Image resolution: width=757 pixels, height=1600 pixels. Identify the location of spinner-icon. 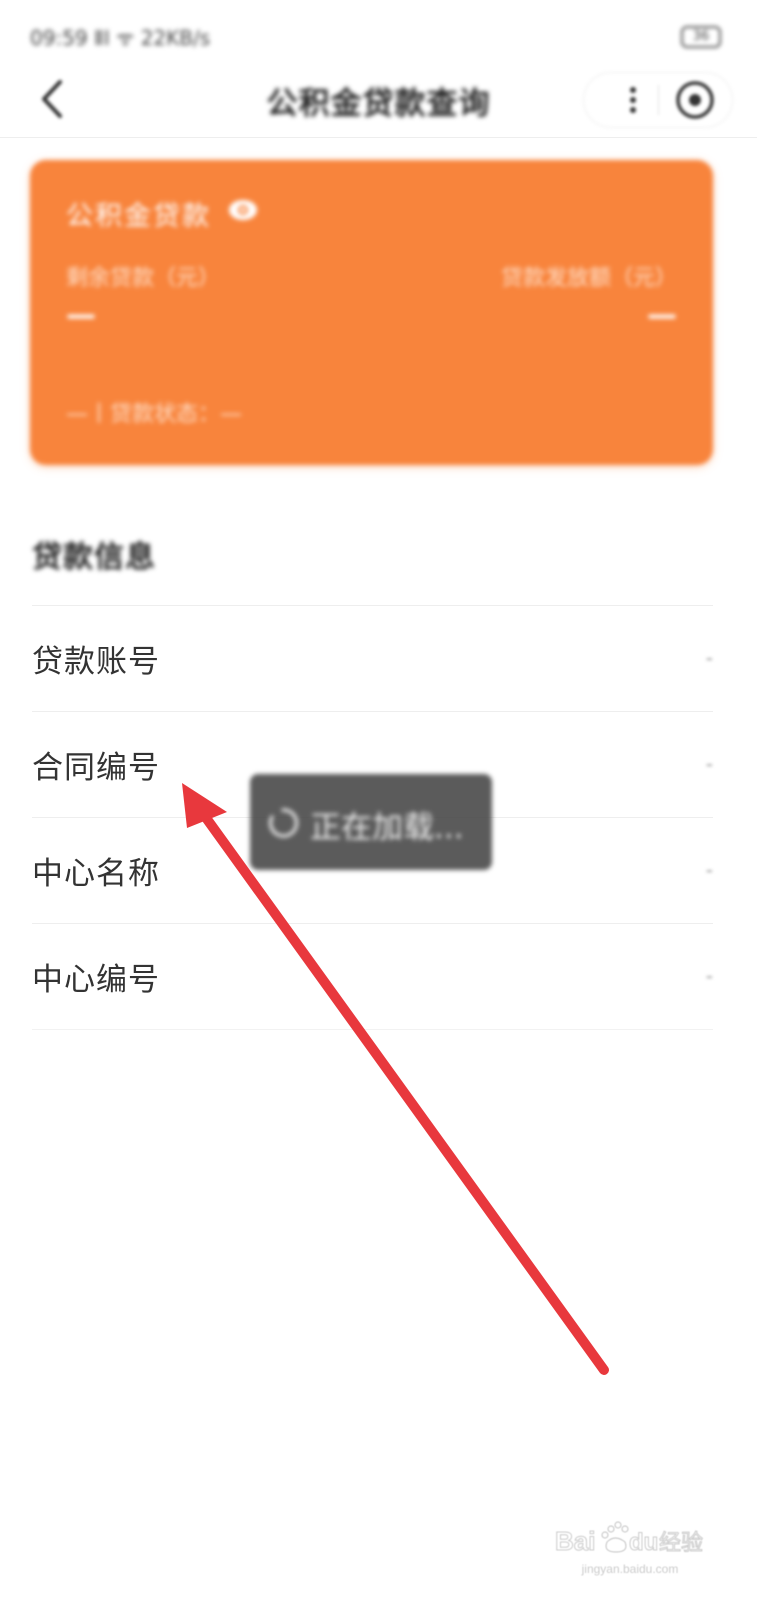
(283, 823).